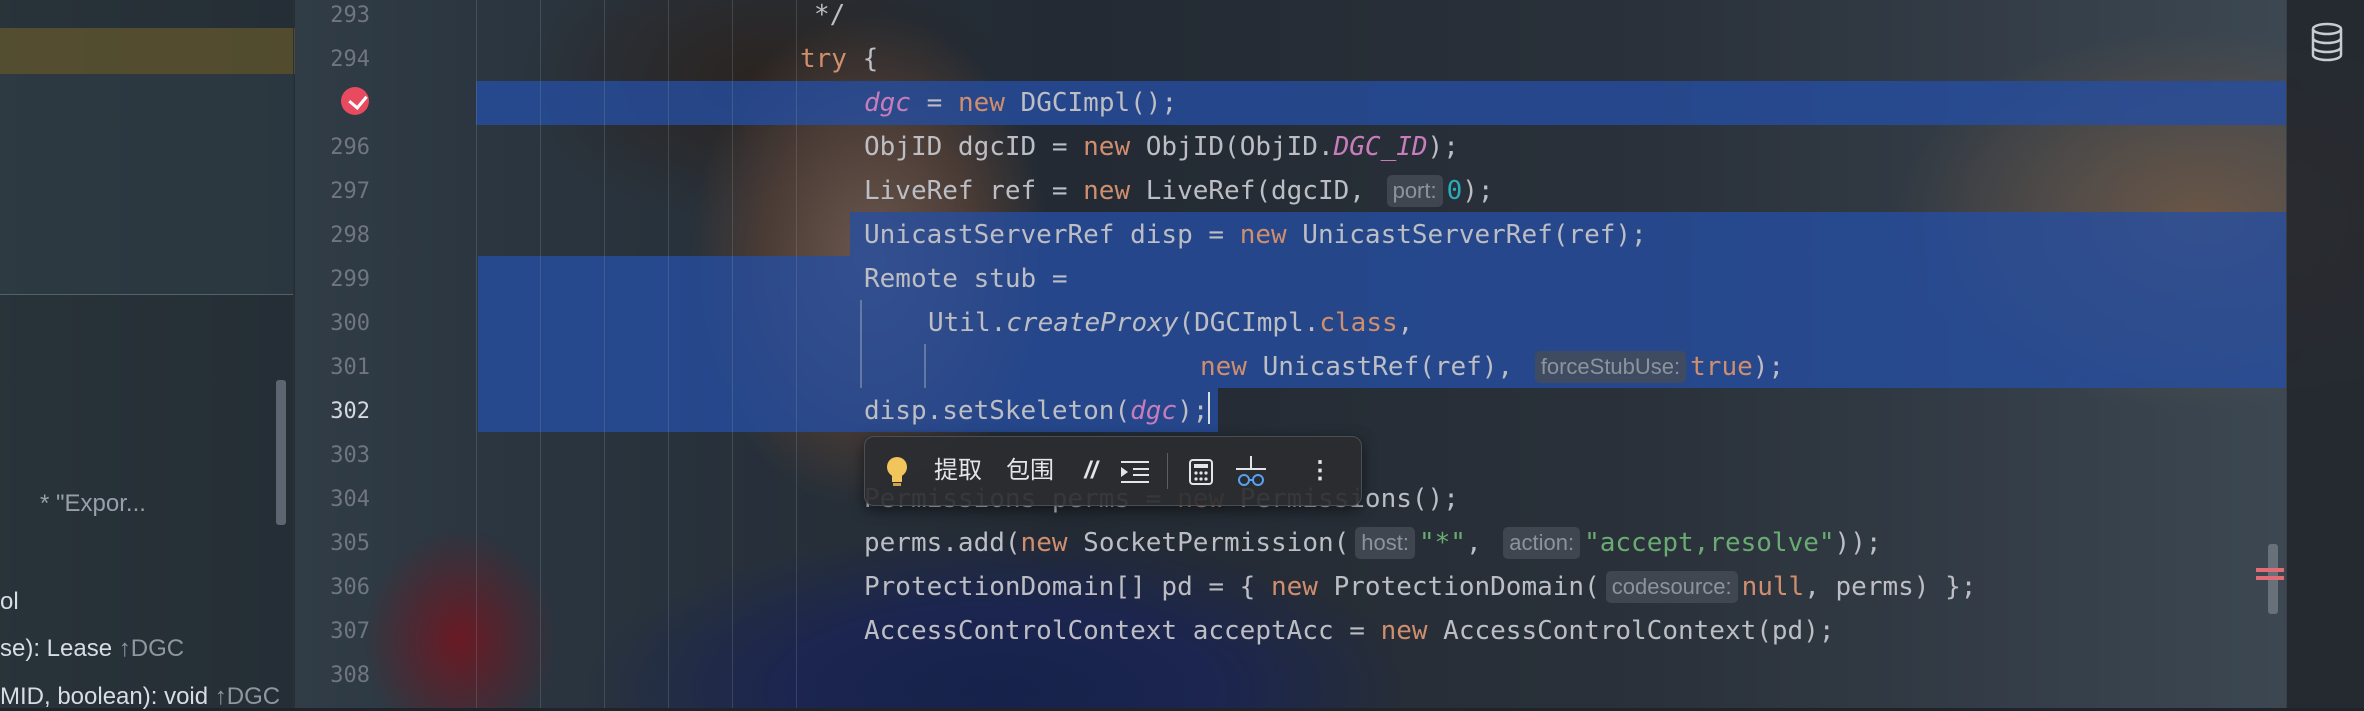  Describe the element at coordinates (350, 587) in the screenshot. I see `line-number: 306` at that location.